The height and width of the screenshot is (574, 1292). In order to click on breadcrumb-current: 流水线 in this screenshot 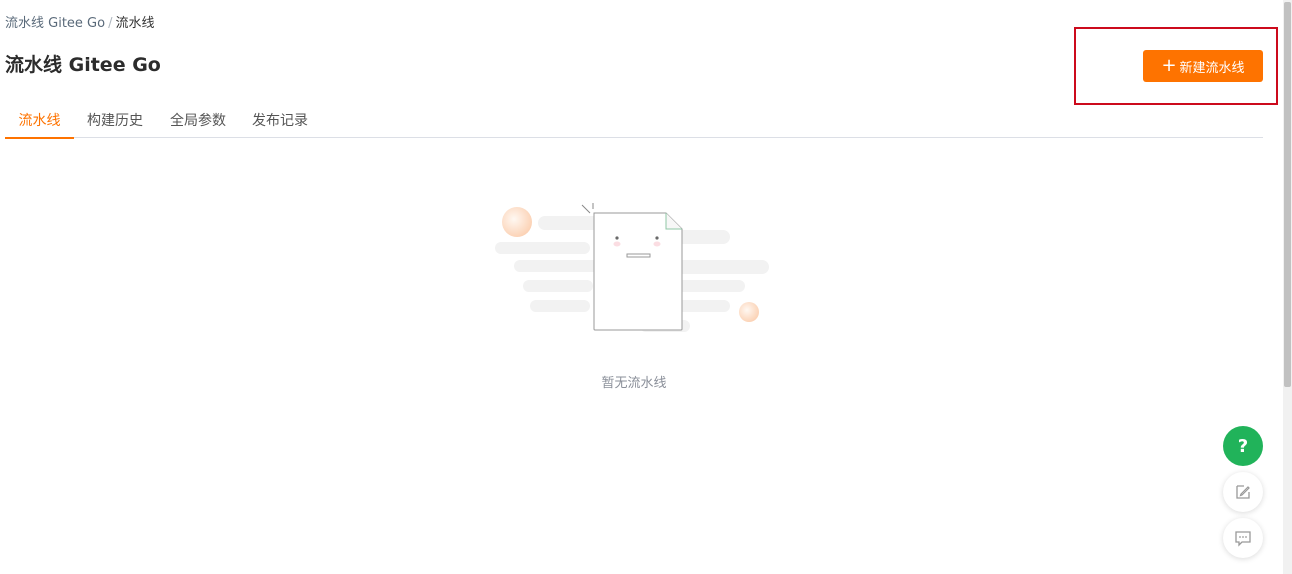, I will do `click(135, 23)`.